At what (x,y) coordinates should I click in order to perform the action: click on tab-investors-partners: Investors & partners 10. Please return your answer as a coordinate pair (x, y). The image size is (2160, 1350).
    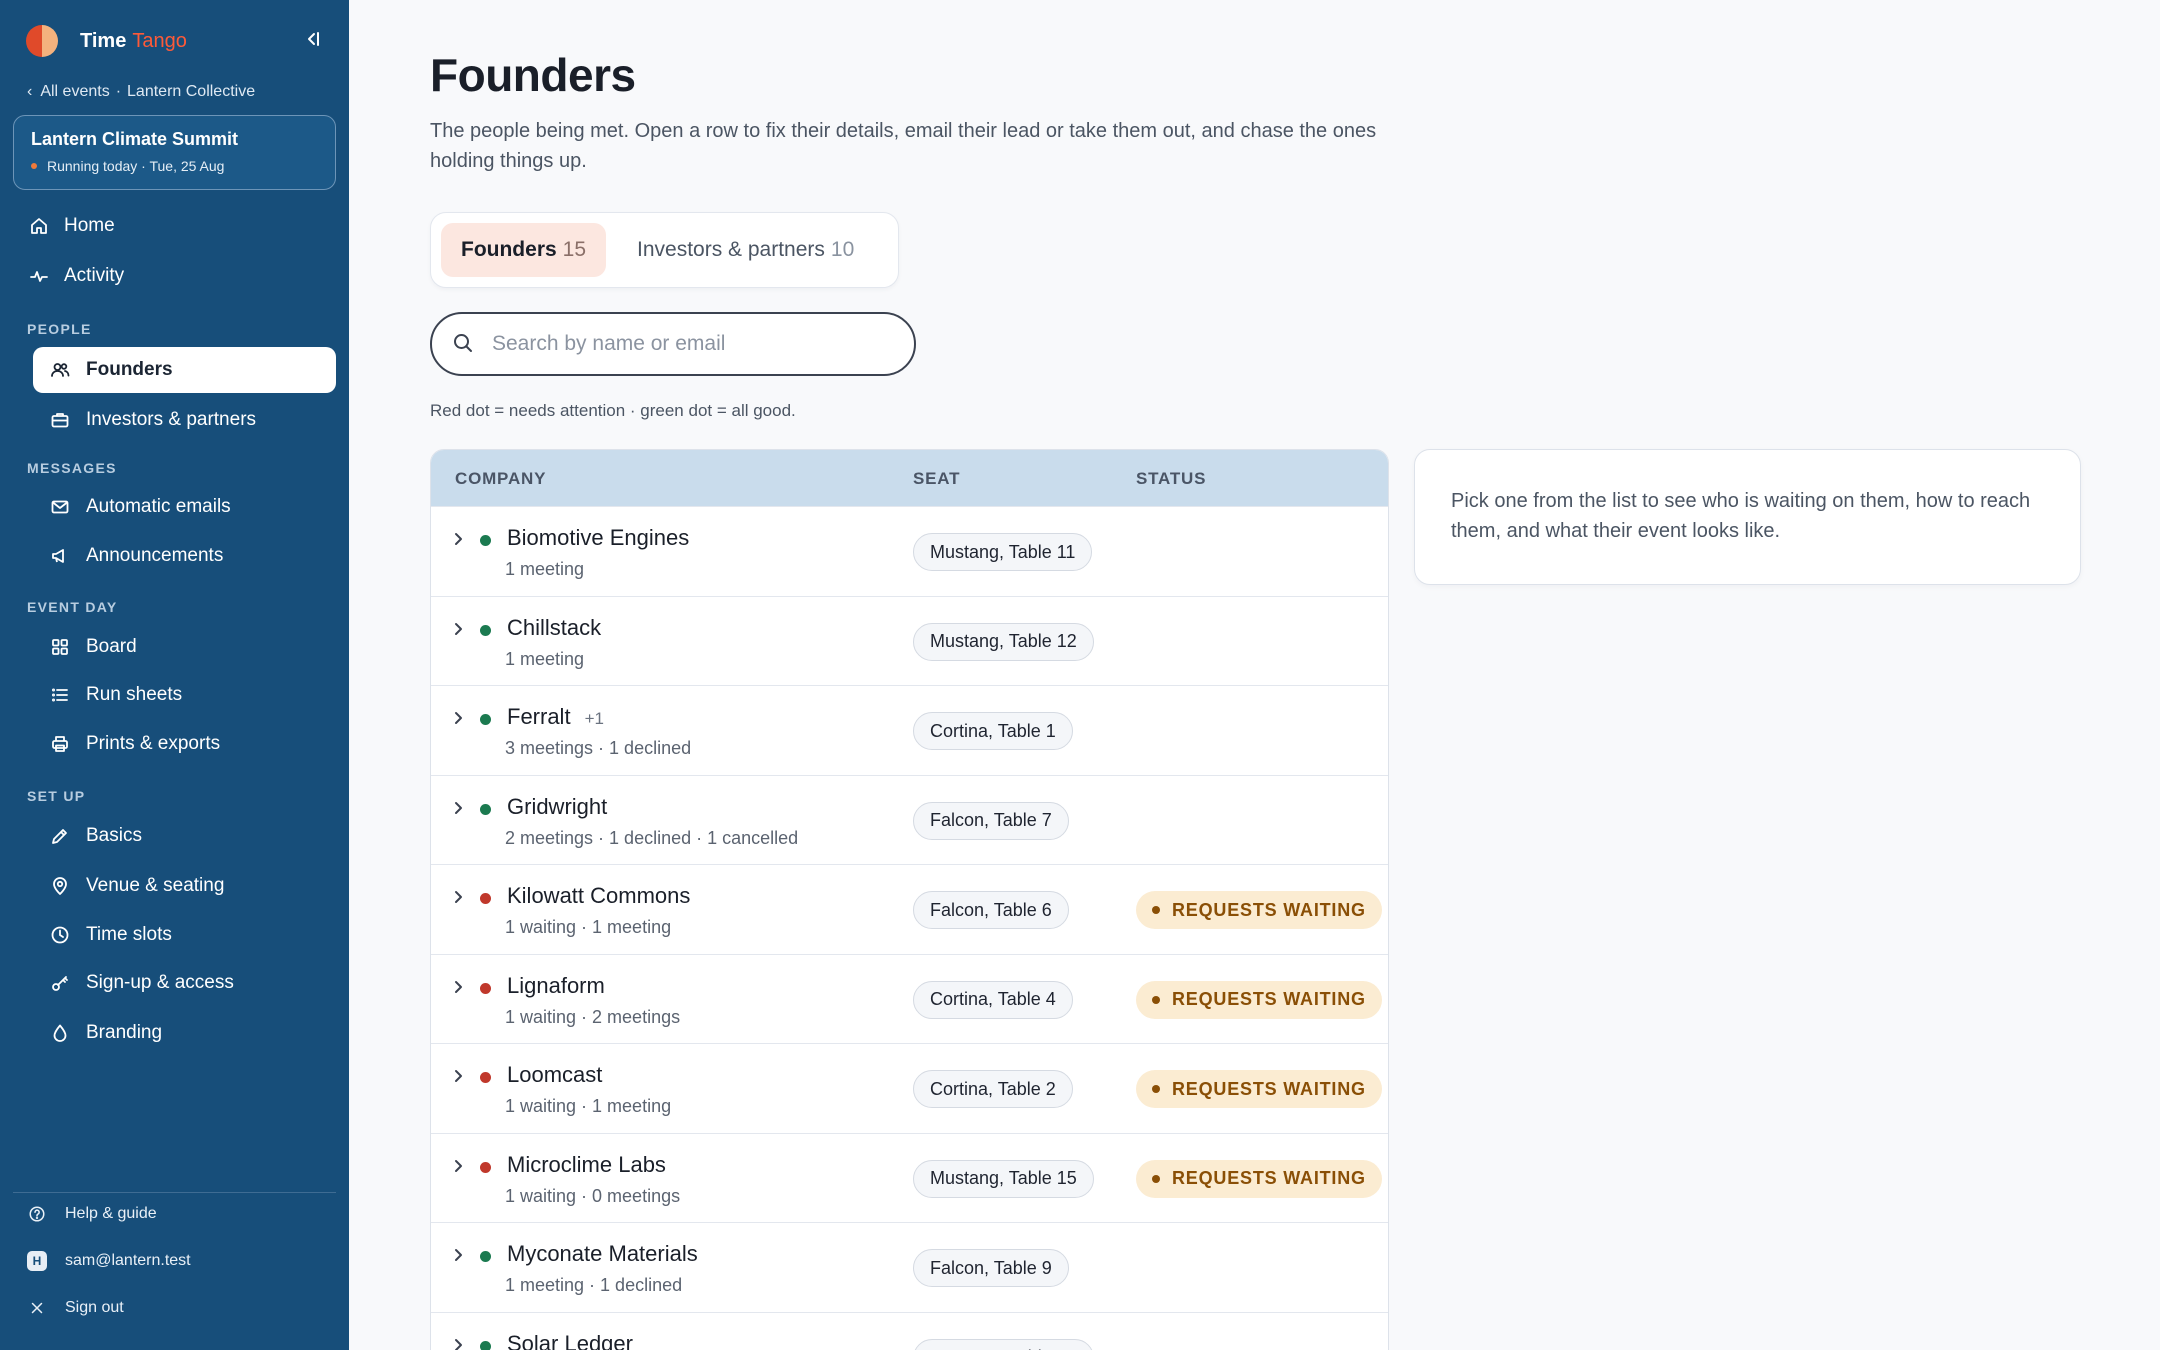
    Looking at the image, I should click on (745, 250).